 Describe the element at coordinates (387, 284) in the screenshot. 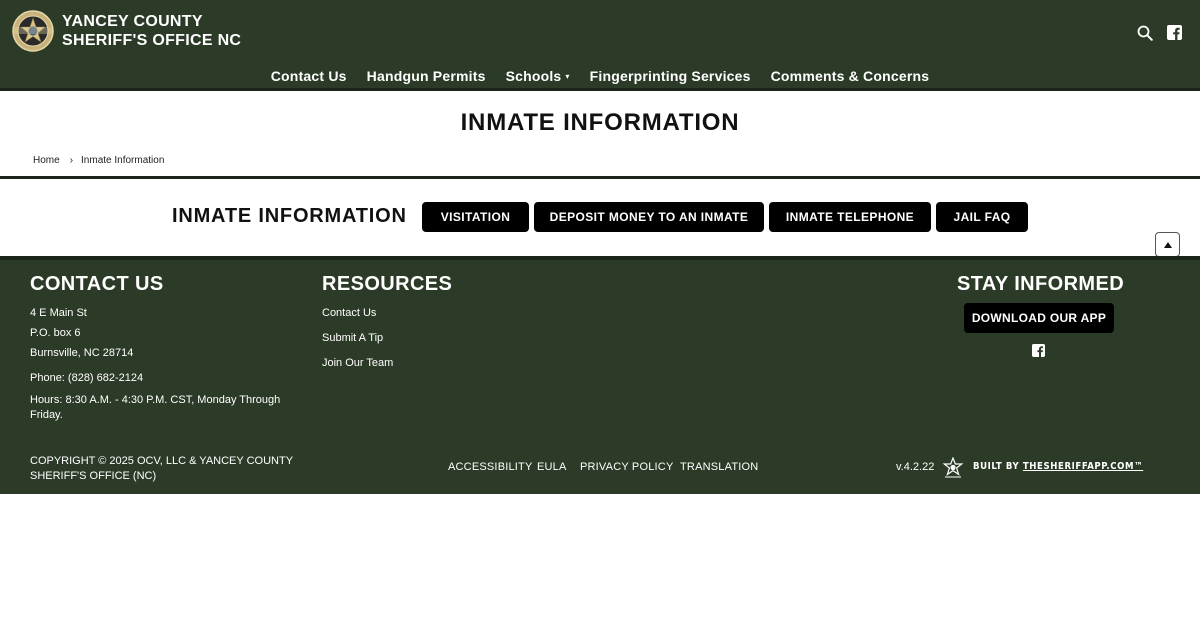

I see `resources-heading: RESOURCES` at that location.